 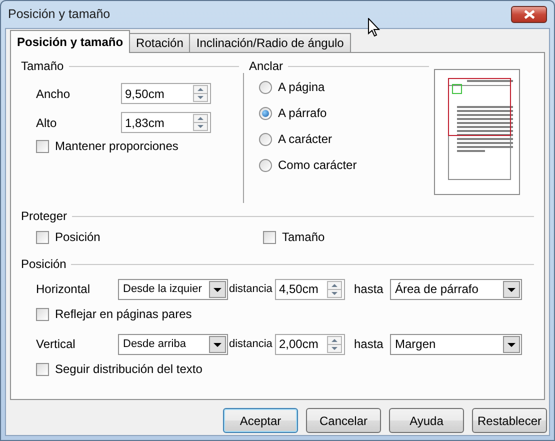 What do you see at coordinates (456, 289) in the screenshot?
I see `dropdown: Área de párrafo` at bounding box center [456, 289].